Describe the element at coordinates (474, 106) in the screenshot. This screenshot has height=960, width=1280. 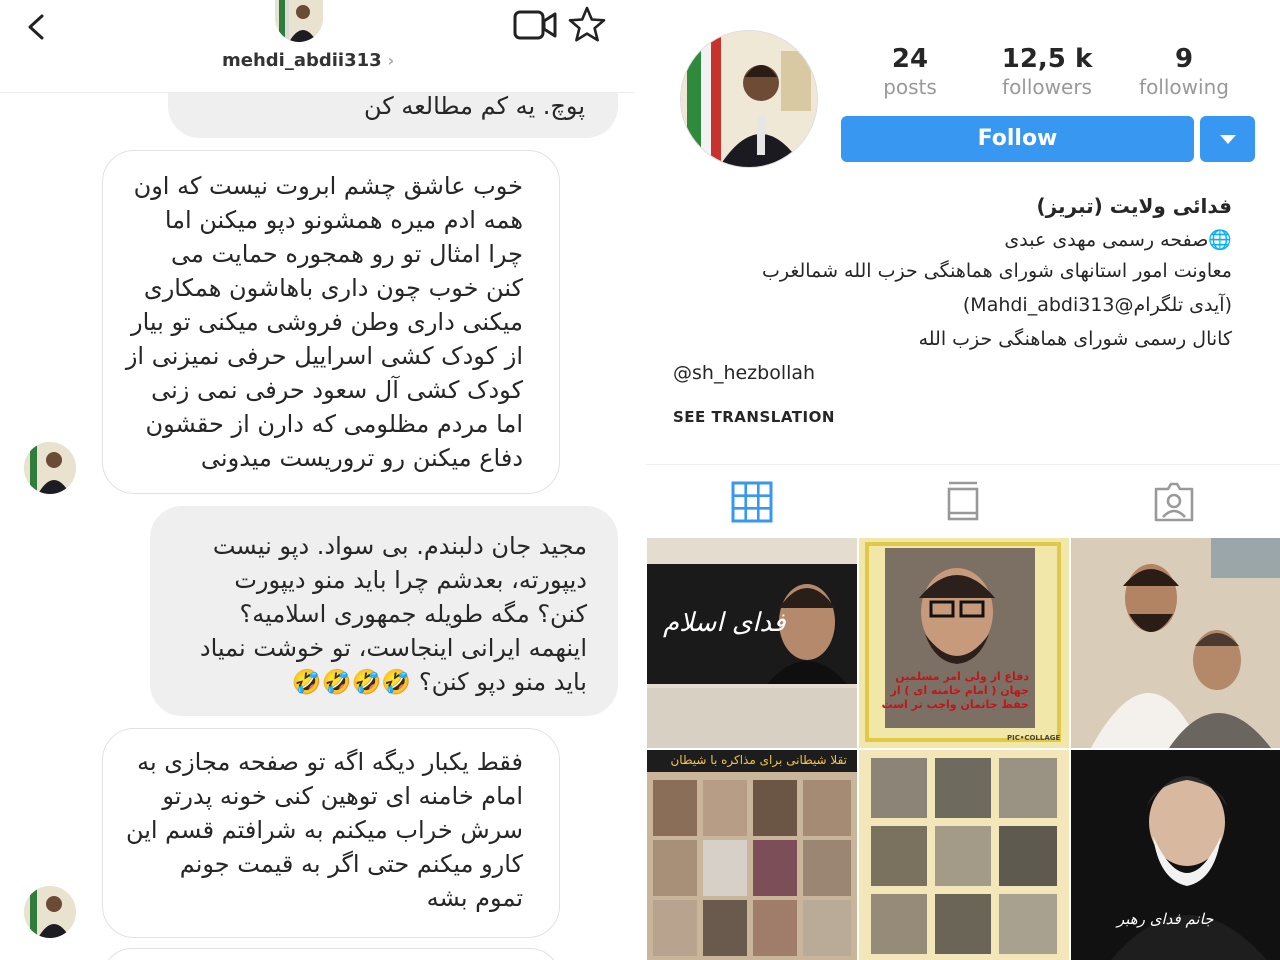
I see `message-text: پوچ. یه کم مطالعه کن` at that location.